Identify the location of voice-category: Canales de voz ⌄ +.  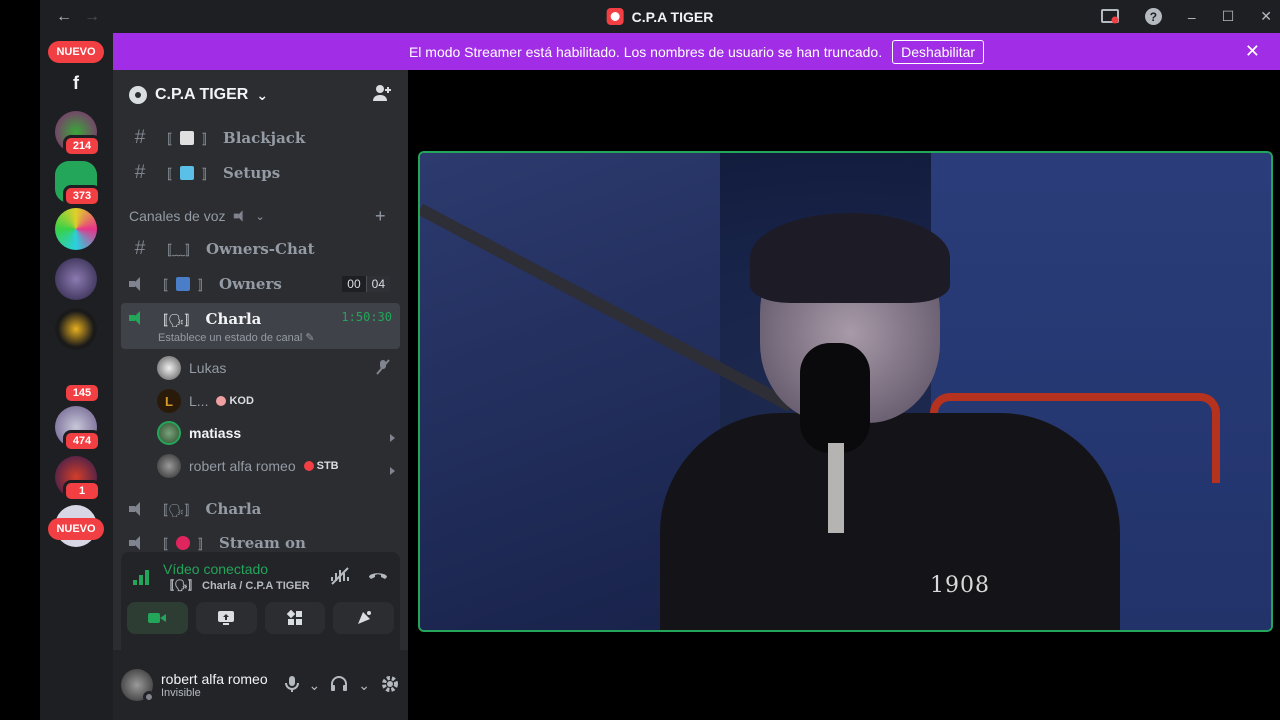
(257, 216).